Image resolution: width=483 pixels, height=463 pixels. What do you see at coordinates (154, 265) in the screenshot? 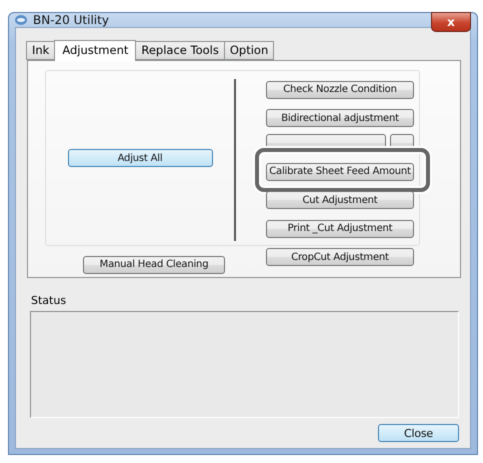
I see `manual-head-cleaning-button: Manual Head Cleaning` at bounding box center [154, 265].